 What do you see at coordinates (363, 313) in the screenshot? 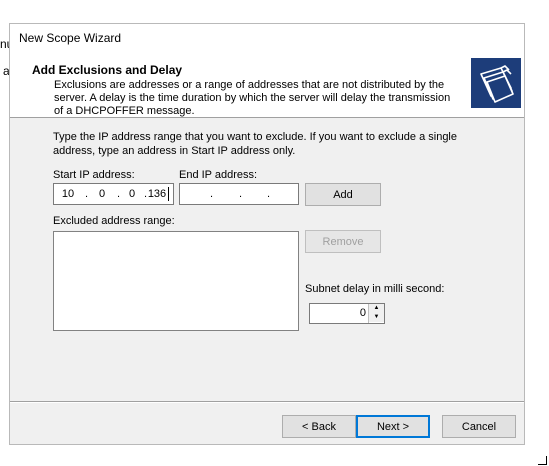
I see `subnet-delay-value: 0` at bounding box center [363, 313].